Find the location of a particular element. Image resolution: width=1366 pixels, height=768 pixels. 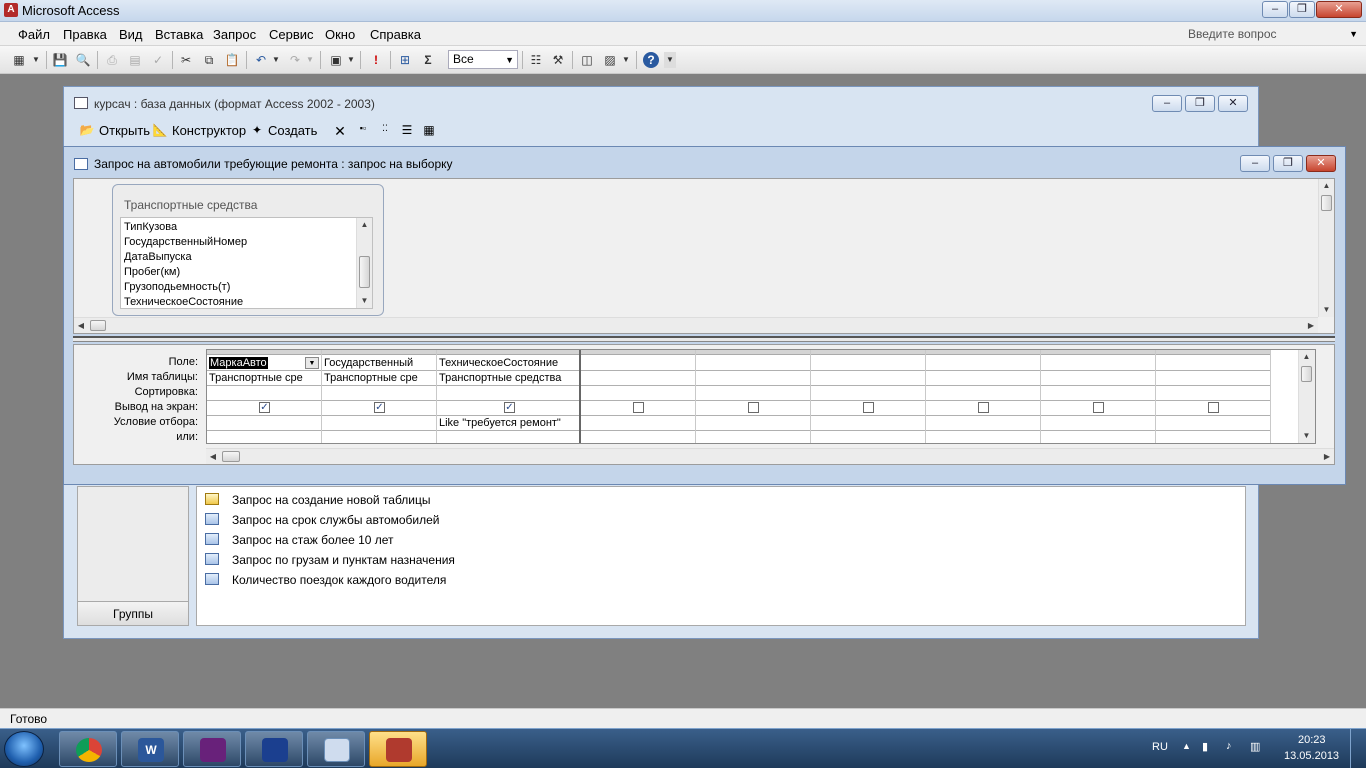

field-cell: Государственный is located at coordinates (379, 363).